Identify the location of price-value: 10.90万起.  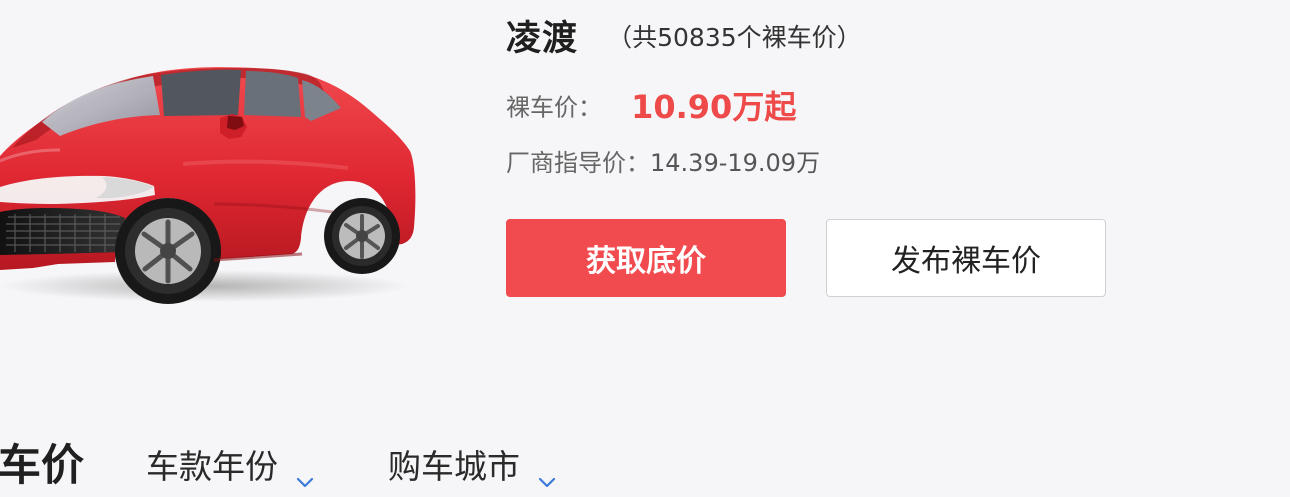
(714, 107).